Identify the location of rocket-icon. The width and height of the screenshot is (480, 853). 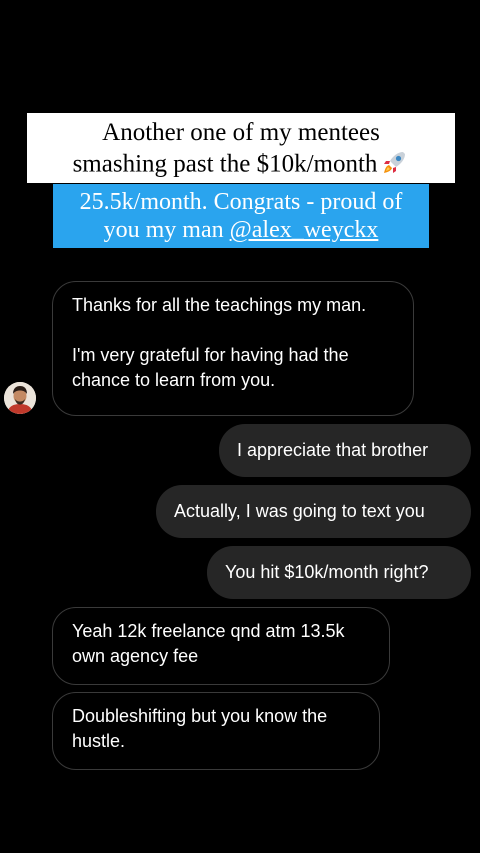
(395, 166).